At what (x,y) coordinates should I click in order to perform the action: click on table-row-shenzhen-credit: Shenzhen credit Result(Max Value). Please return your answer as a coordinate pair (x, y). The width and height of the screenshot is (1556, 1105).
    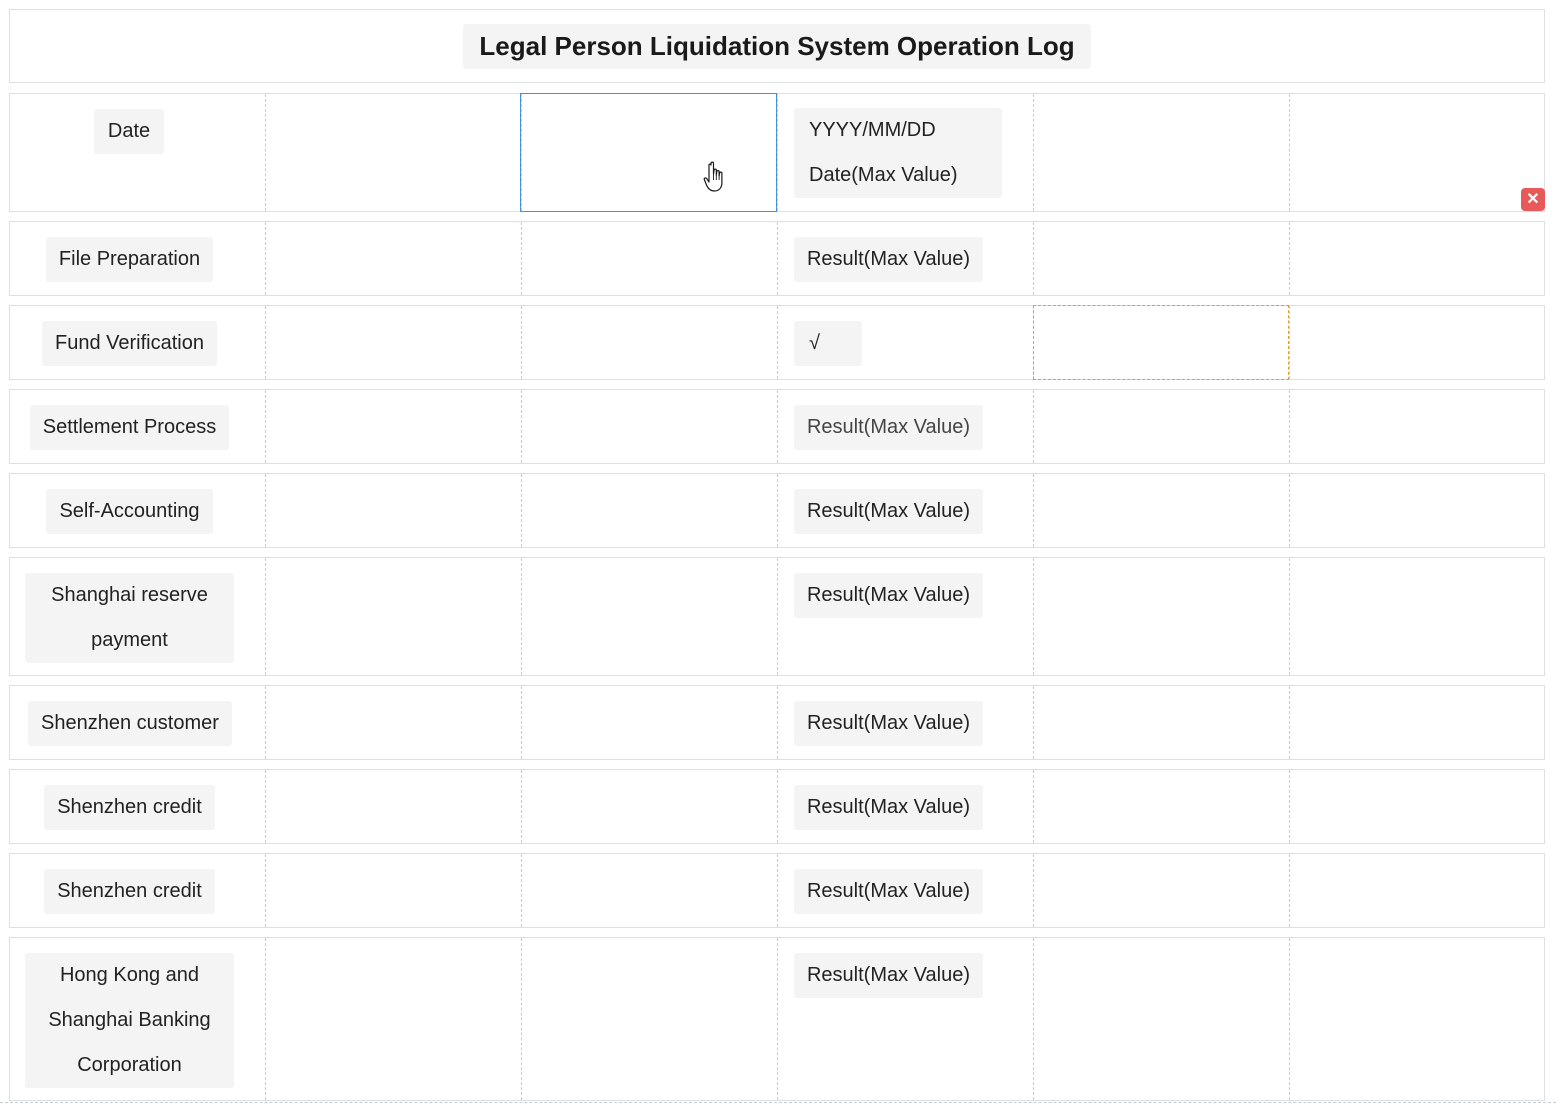
    Looking at the image, I should click on (777, 806).